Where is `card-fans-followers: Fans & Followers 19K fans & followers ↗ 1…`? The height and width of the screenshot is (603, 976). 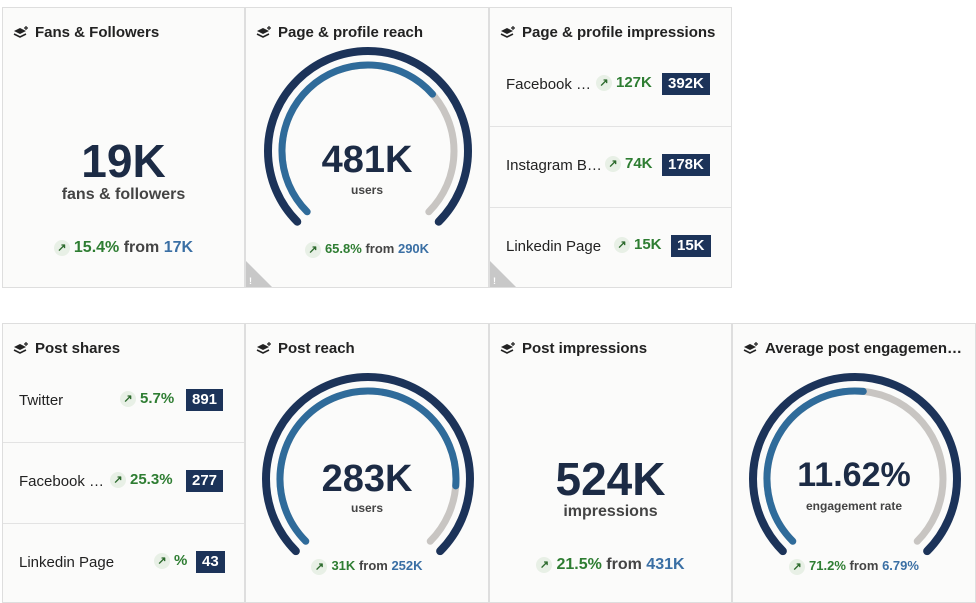 card-fans-followers: Fans & Followers 19K fans & followers ↗ 1… is located at coordinates (123, 147).